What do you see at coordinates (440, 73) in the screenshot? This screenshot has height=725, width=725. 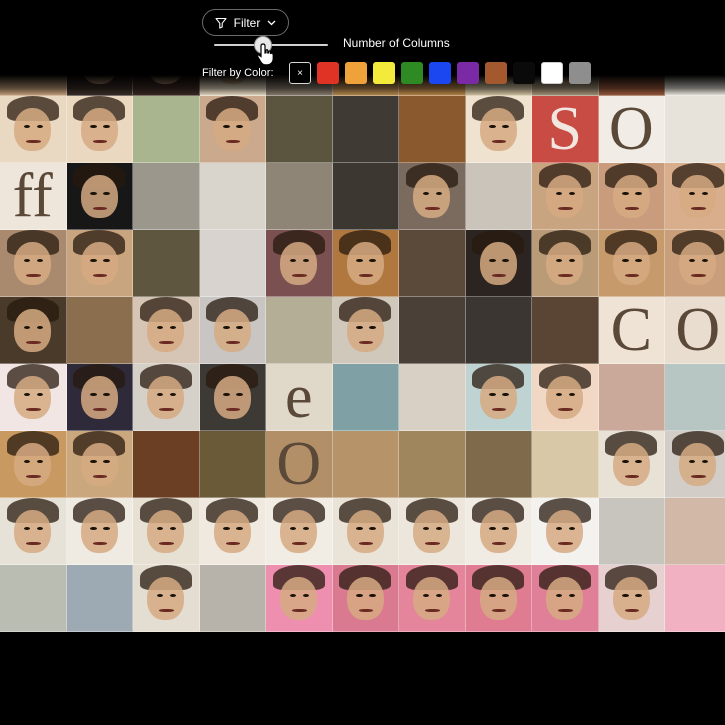 I see `color-swatch-blue` at bounding box center [440, 73].